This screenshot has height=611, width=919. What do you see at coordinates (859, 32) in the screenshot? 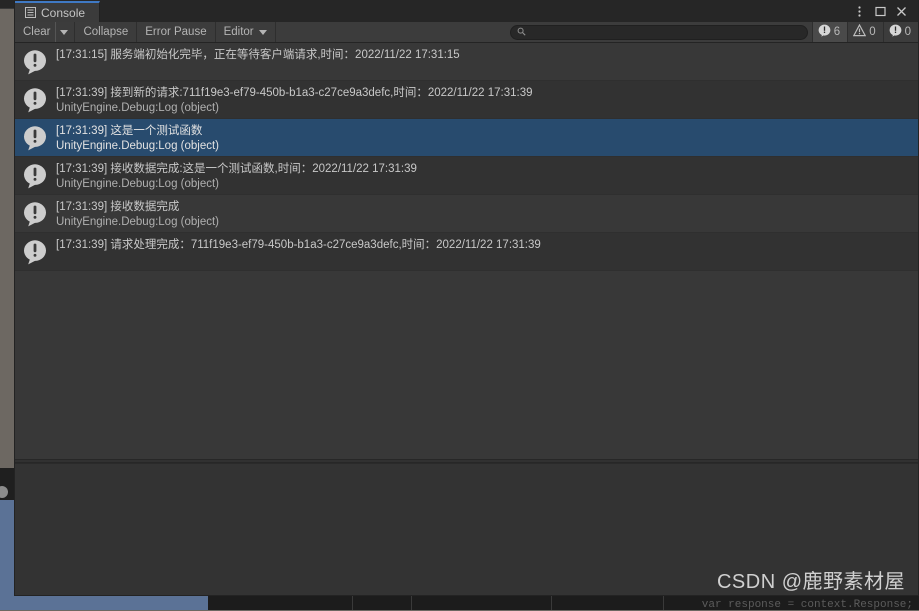
I see `warning-icon` at bounding box center [859, 32].